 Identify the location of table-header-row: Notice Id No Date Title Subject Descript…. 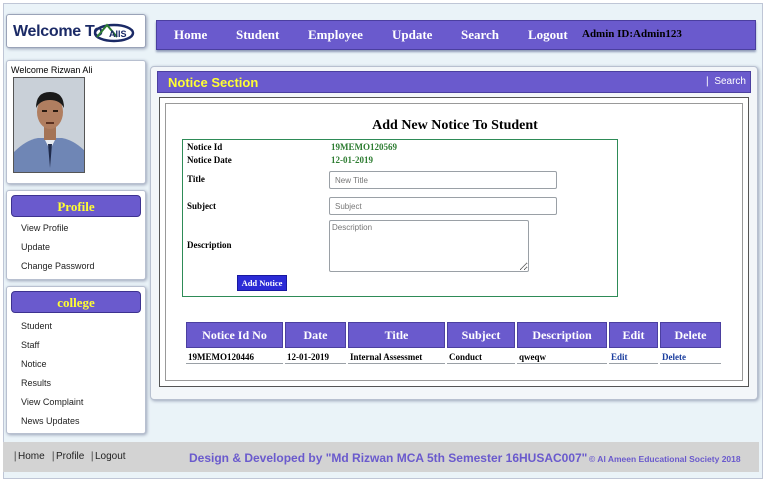
(453, 335).